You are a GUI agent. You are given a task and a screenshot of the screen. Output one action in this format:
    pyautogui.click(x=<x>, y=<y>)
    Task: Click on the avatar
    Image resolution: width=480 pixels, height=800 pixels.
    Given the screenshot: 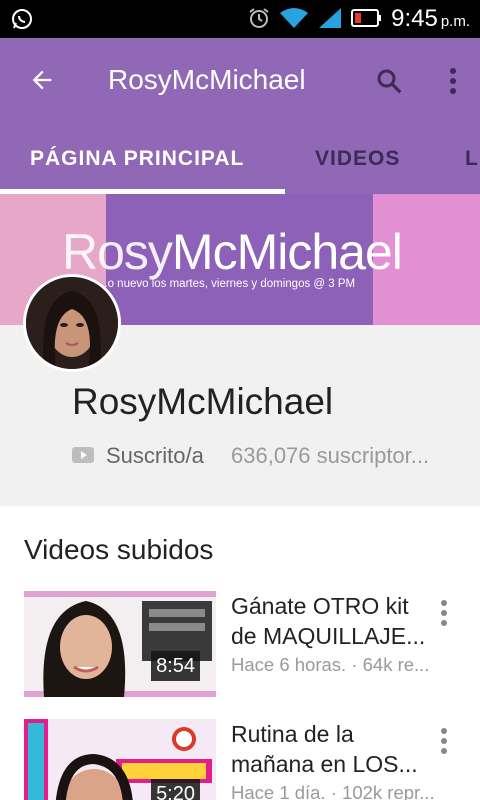 What is the action you would take?
    pyautogui.click(x=72, y=323)
    